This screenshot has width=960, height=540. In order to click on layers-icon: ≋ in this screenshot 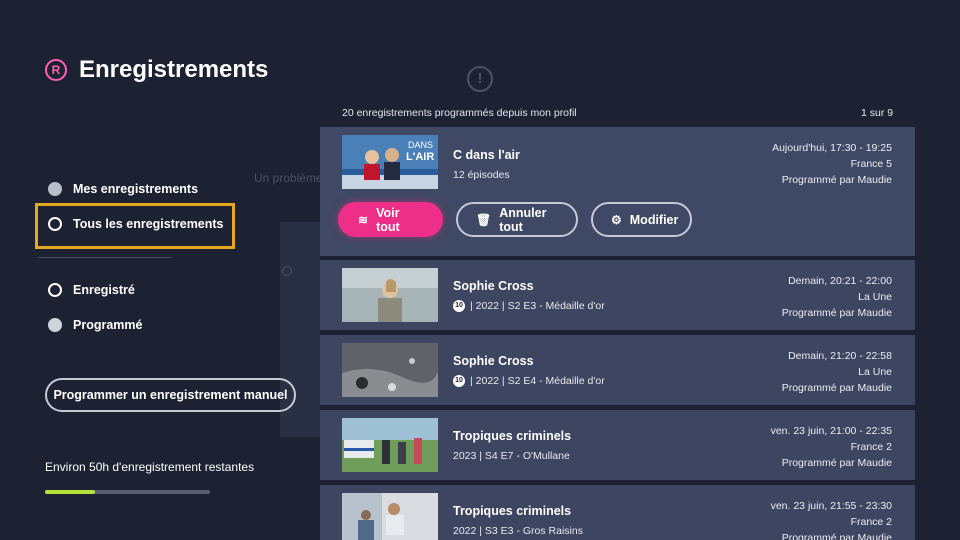, I will do `click(363, 219)`.